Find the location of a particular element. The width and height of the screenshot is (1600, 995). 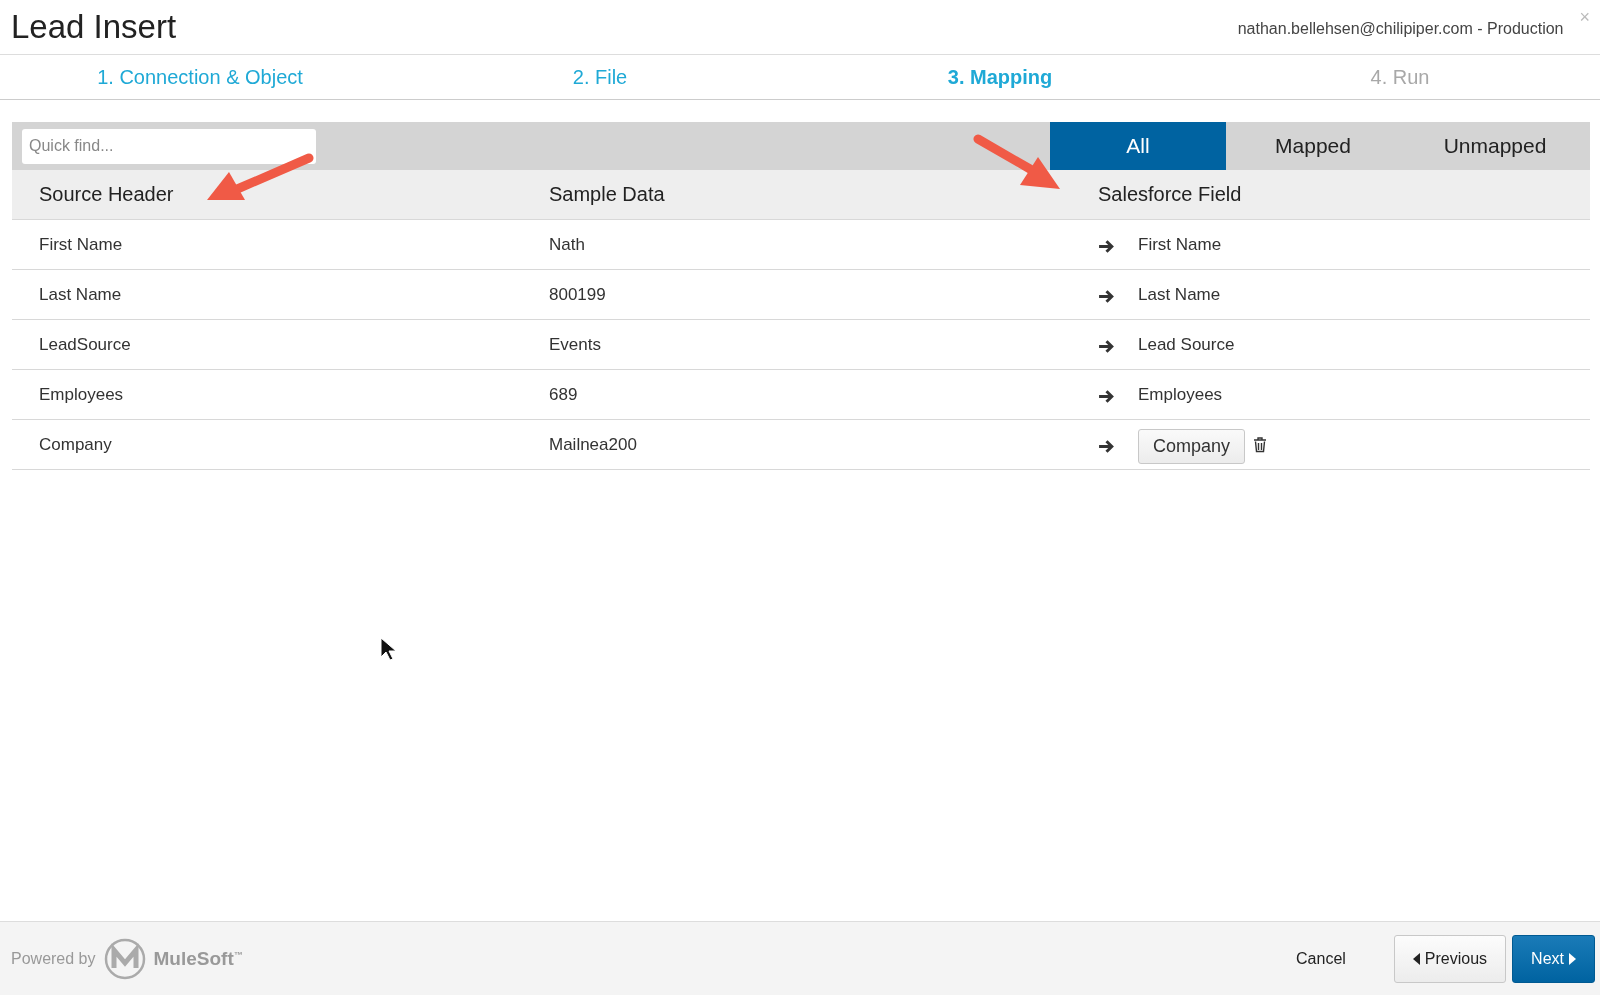

caret-right-icon is located at coordinates (1572, 958).